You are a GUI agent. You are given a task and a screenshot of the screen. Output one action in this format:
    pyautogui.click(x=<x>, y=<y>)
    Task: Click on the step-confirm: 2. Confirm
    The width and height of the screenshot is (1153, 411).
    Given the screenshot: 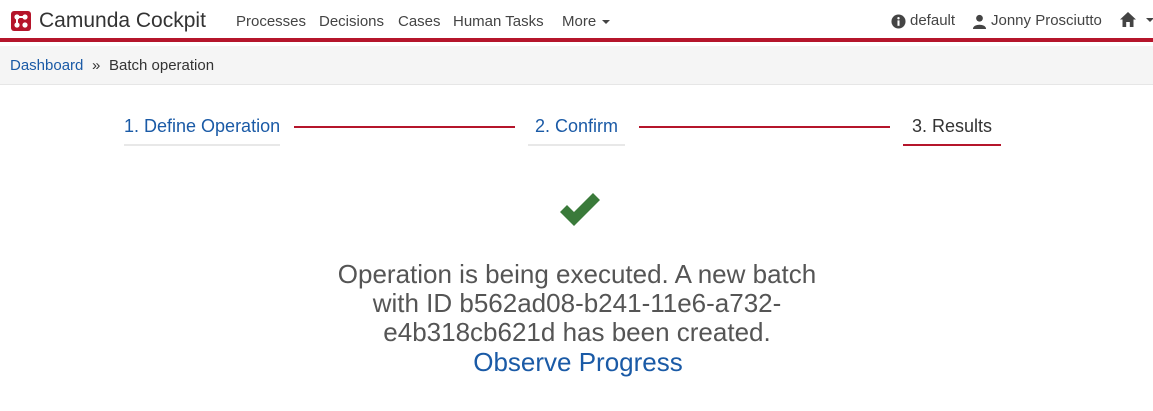 What is the action you would take?
    pyautogui.click(x=577, y=130)
    